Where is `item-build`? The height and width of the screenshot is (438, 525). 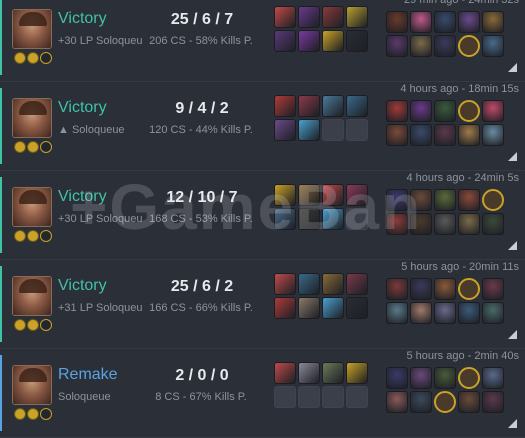
item-build is located at coordinates (322, 30).